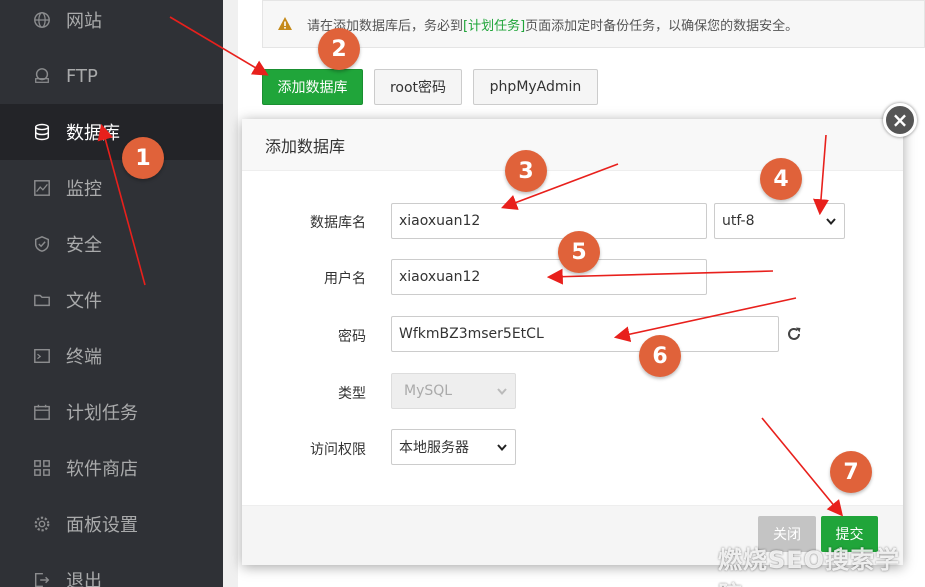  What do you see at coordinates (93, 133) in the screenshot?
I see `sidebar-item-label: 数据库` at bounding box center [93, 133].